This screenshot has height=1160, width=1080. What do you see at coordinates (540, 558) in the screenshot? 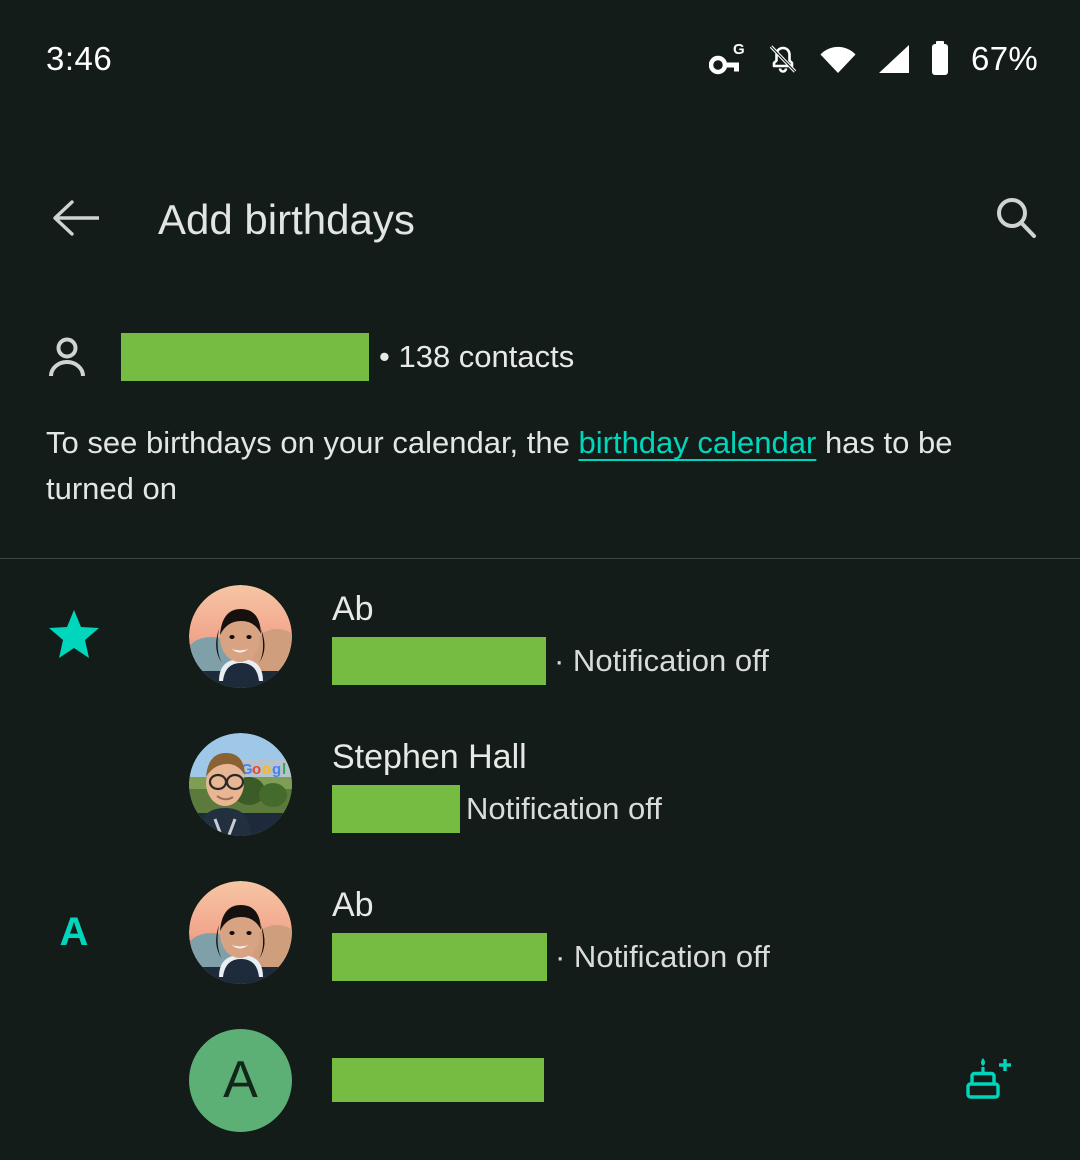
I see `section-divider` at bounding box center [540, 558].